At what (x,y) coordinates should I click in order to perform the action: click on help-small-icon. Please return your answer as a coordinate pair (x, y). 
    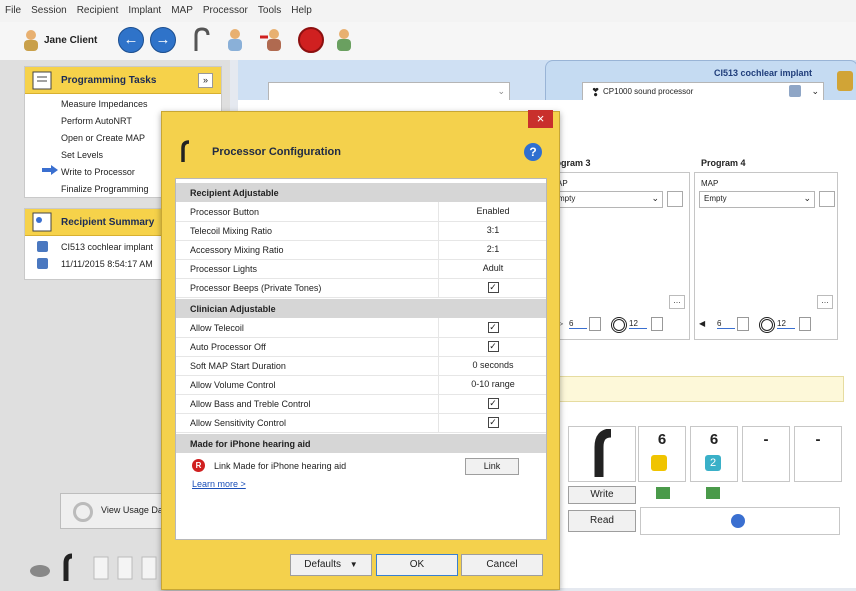
    Looking at the image, I should click on (738, 521).